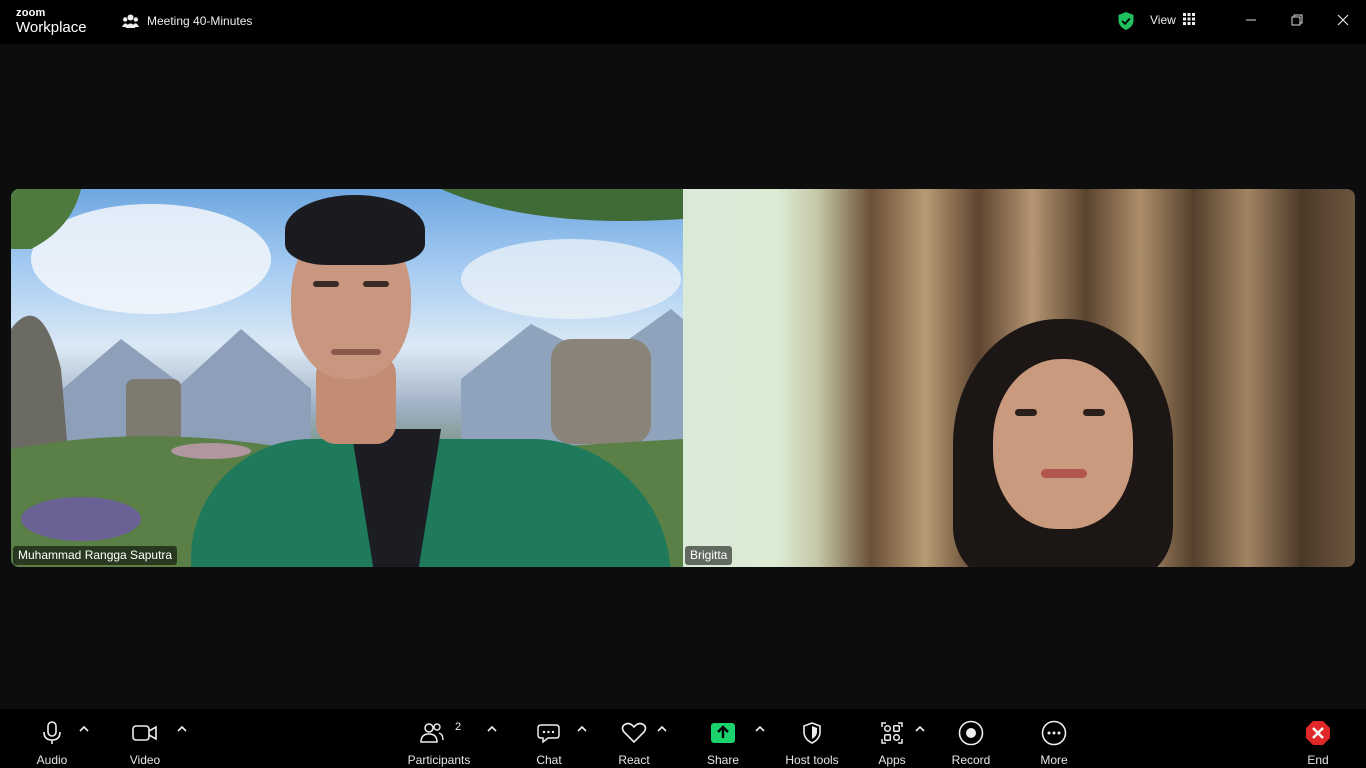  I want to click on share-label: Share, so click(723, 760).